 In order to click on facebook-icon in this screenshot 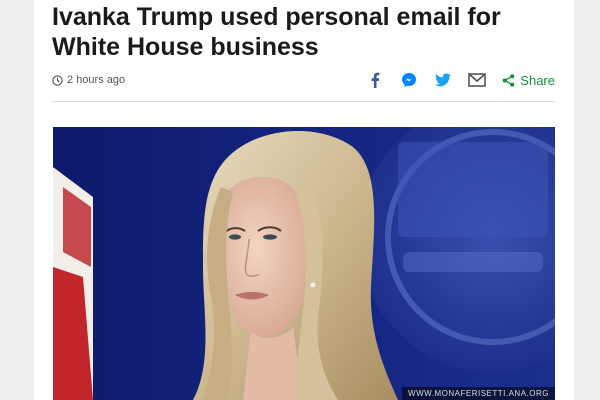, I will do `click(375, 80)`.